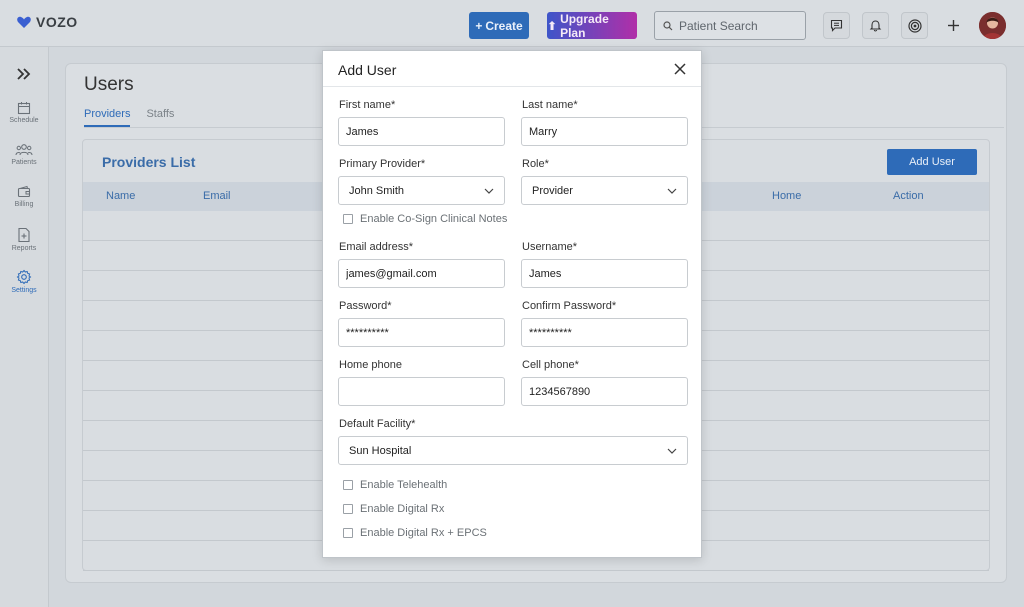  Describe the element at coordinates (552, 190) in the screenshot. I see `role-value: Provider` at that location.